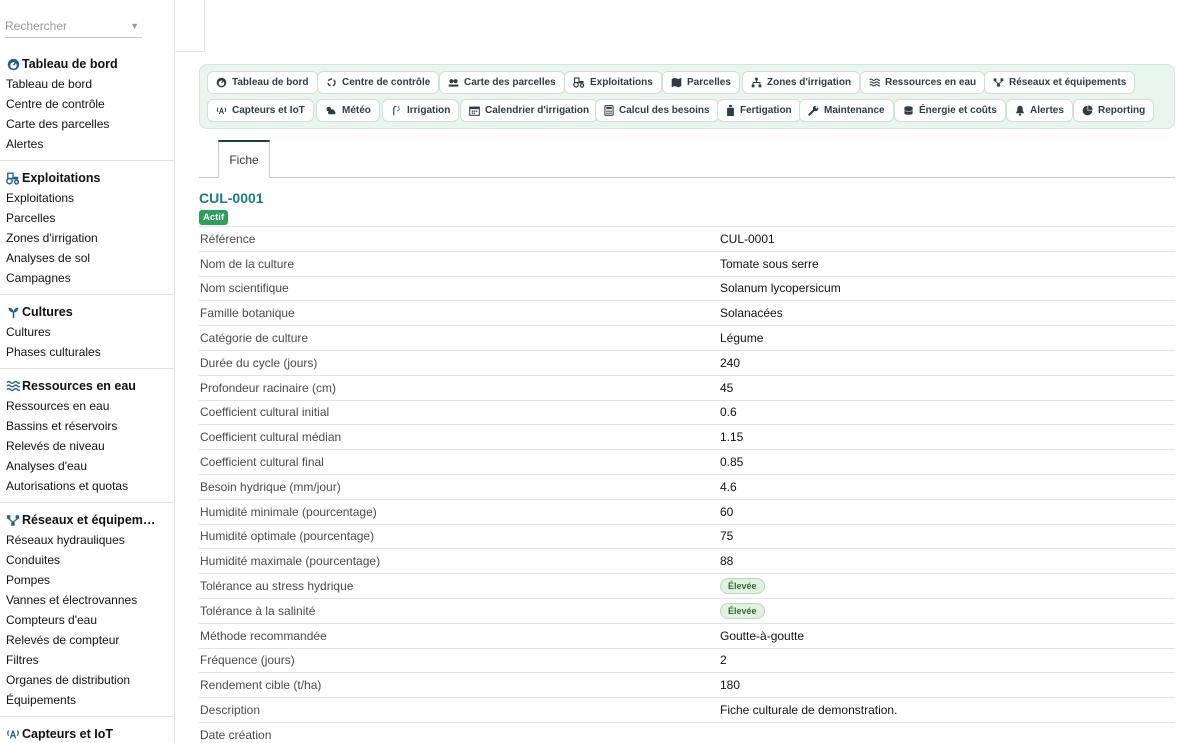 The width and height of the screenshot is (1200, 743). I want to click on sidebar-item-phases-culturales: Phases culturales, so click(87, 352).